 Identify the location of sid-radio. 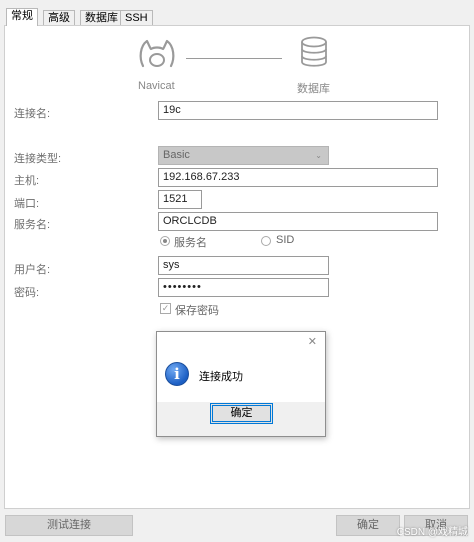
(266, 241).